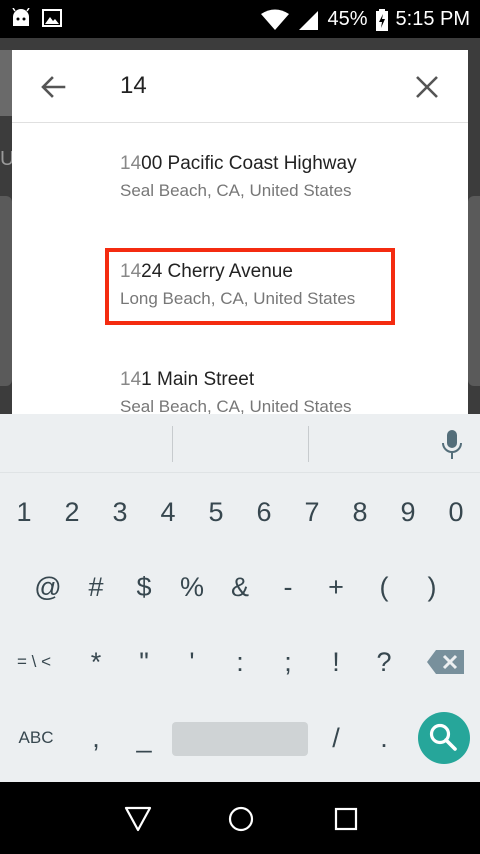 The height and width of the screenshot is (854, 480). I want to click on key-5: 5, so click(216, 512).